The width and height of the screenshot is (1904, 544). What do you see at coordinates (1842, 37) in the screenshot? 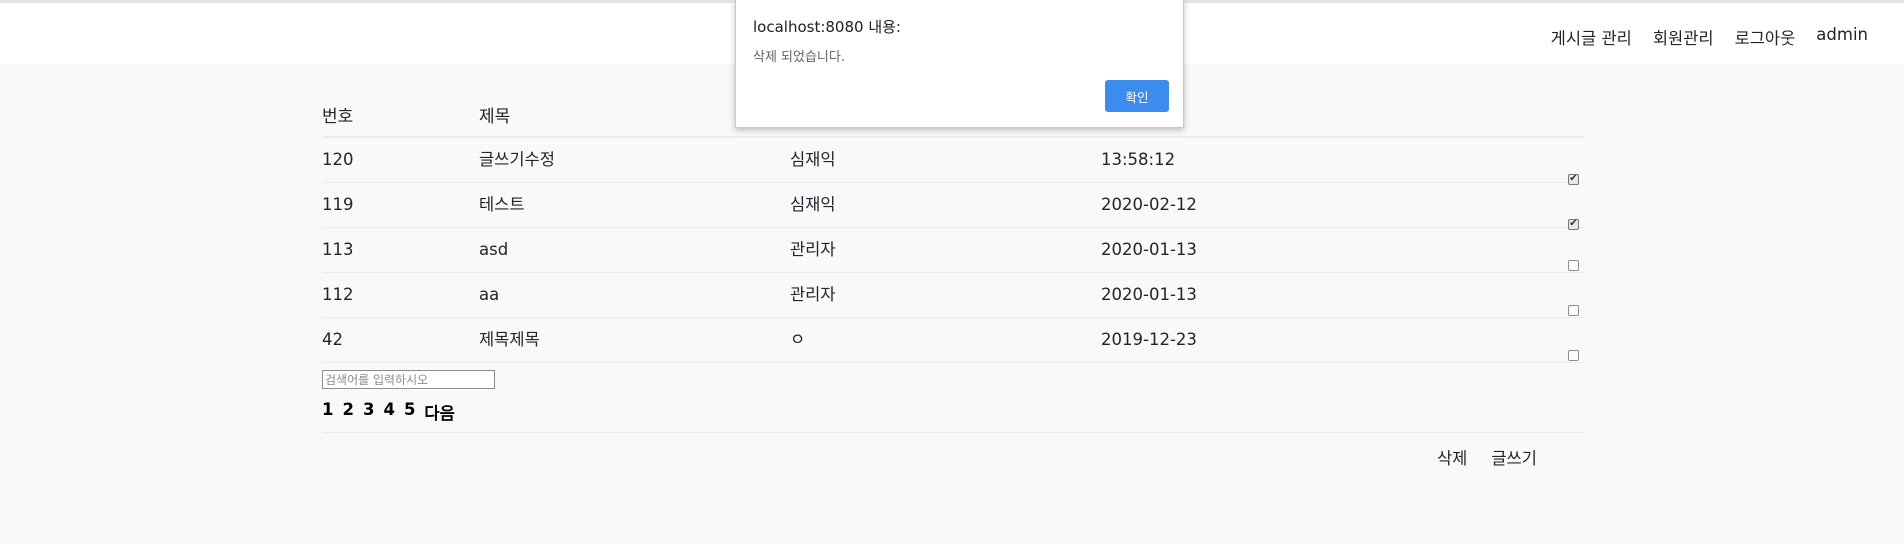
I see `nav-user-admin: admin` at bounding box center [1842, 37].